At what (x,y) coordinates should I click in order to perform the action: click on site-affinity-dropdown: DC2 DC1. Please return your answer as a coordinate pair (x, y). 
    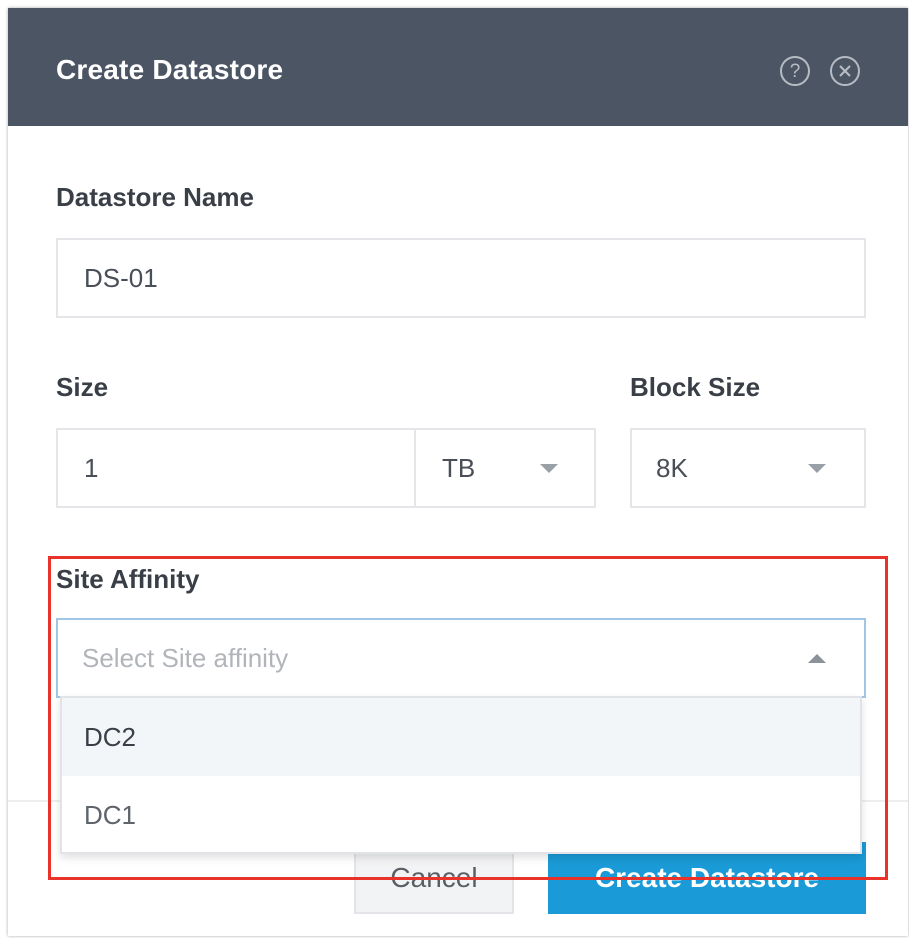
    Looking at the image, I should click on (461, 775).